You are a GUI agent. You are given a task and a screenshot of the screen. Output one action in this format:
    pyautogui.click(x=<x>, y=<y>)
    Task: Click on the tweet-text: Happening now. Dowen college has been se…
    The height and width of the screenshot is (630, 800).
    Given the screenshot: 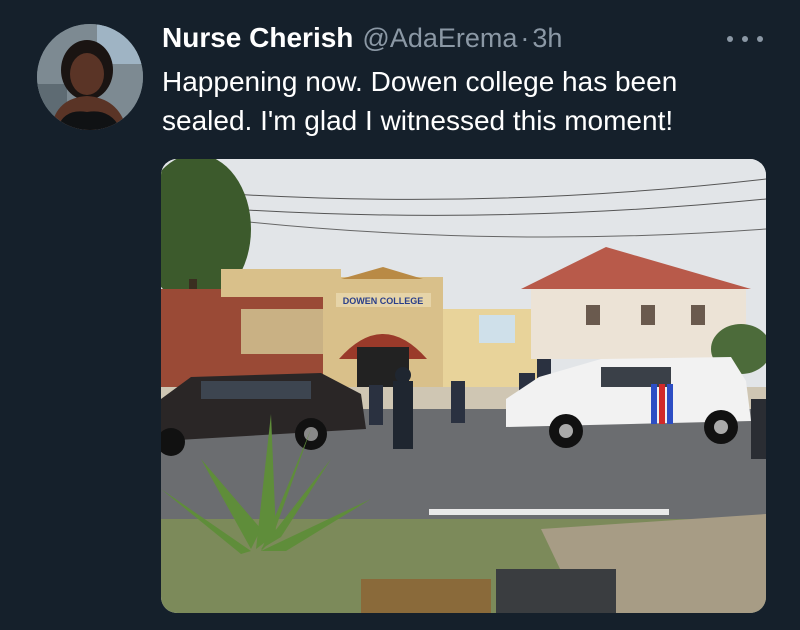 What is the action you would take?
    pyautogui.click(x=420, y=101)
    